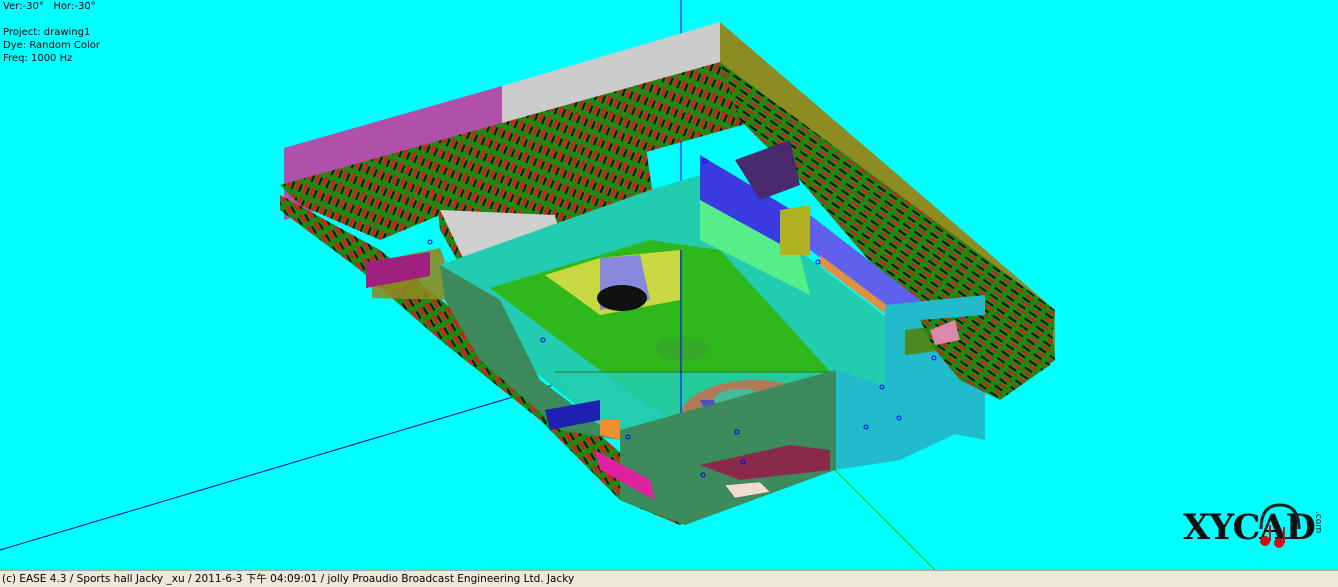 The height and width of the screenshot is (587, 1338). Describe the element at coordinates (285, 465) in the screenshot. I see `axis-x-line` at that location.